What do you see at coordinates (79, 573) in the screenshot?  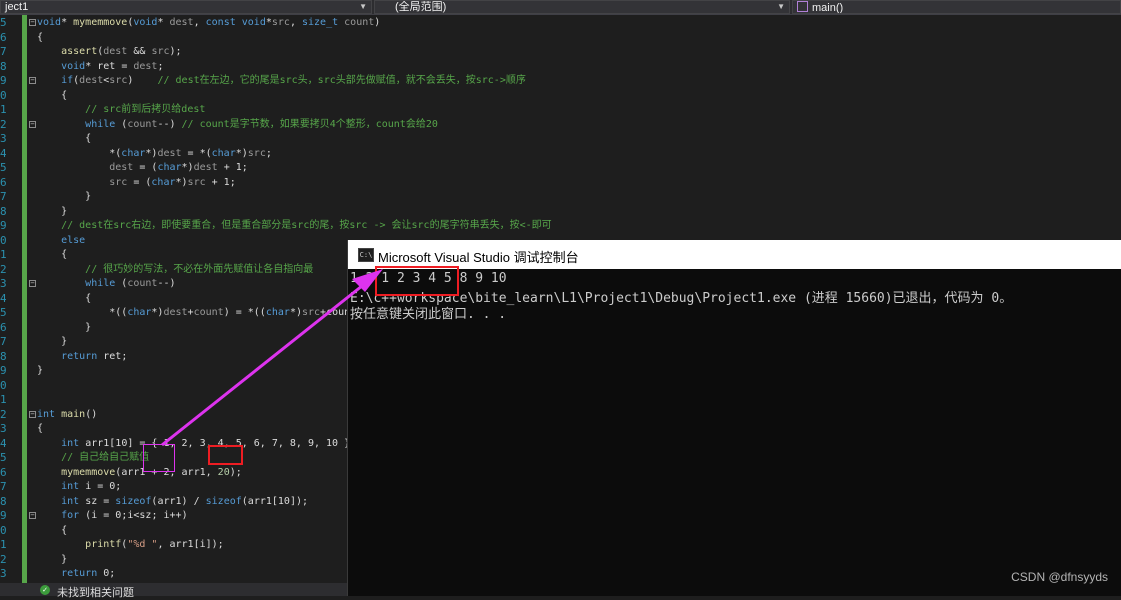 I see `code-token: return` at bounding box center [79, 573].